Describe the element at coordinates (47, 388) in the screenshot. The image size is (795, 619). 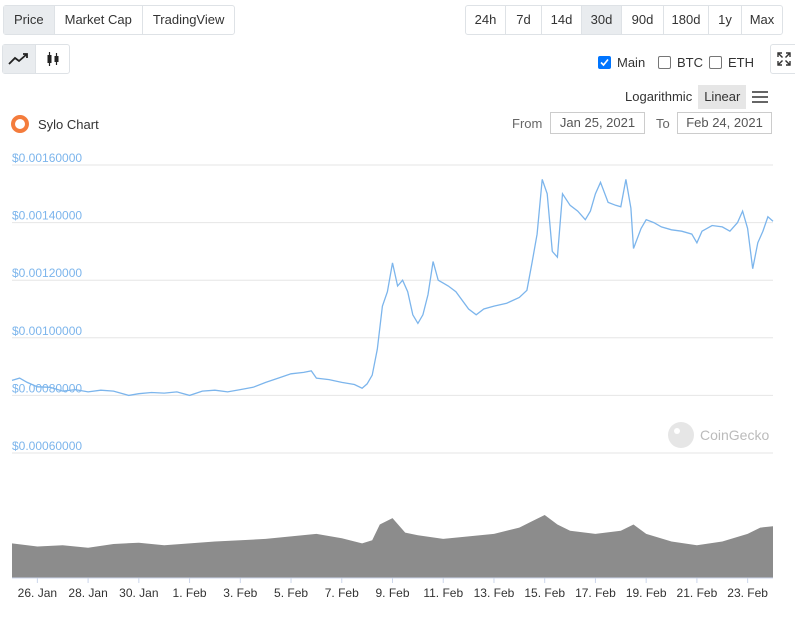
I see `y-tick-label: $0.00080000` at that location.